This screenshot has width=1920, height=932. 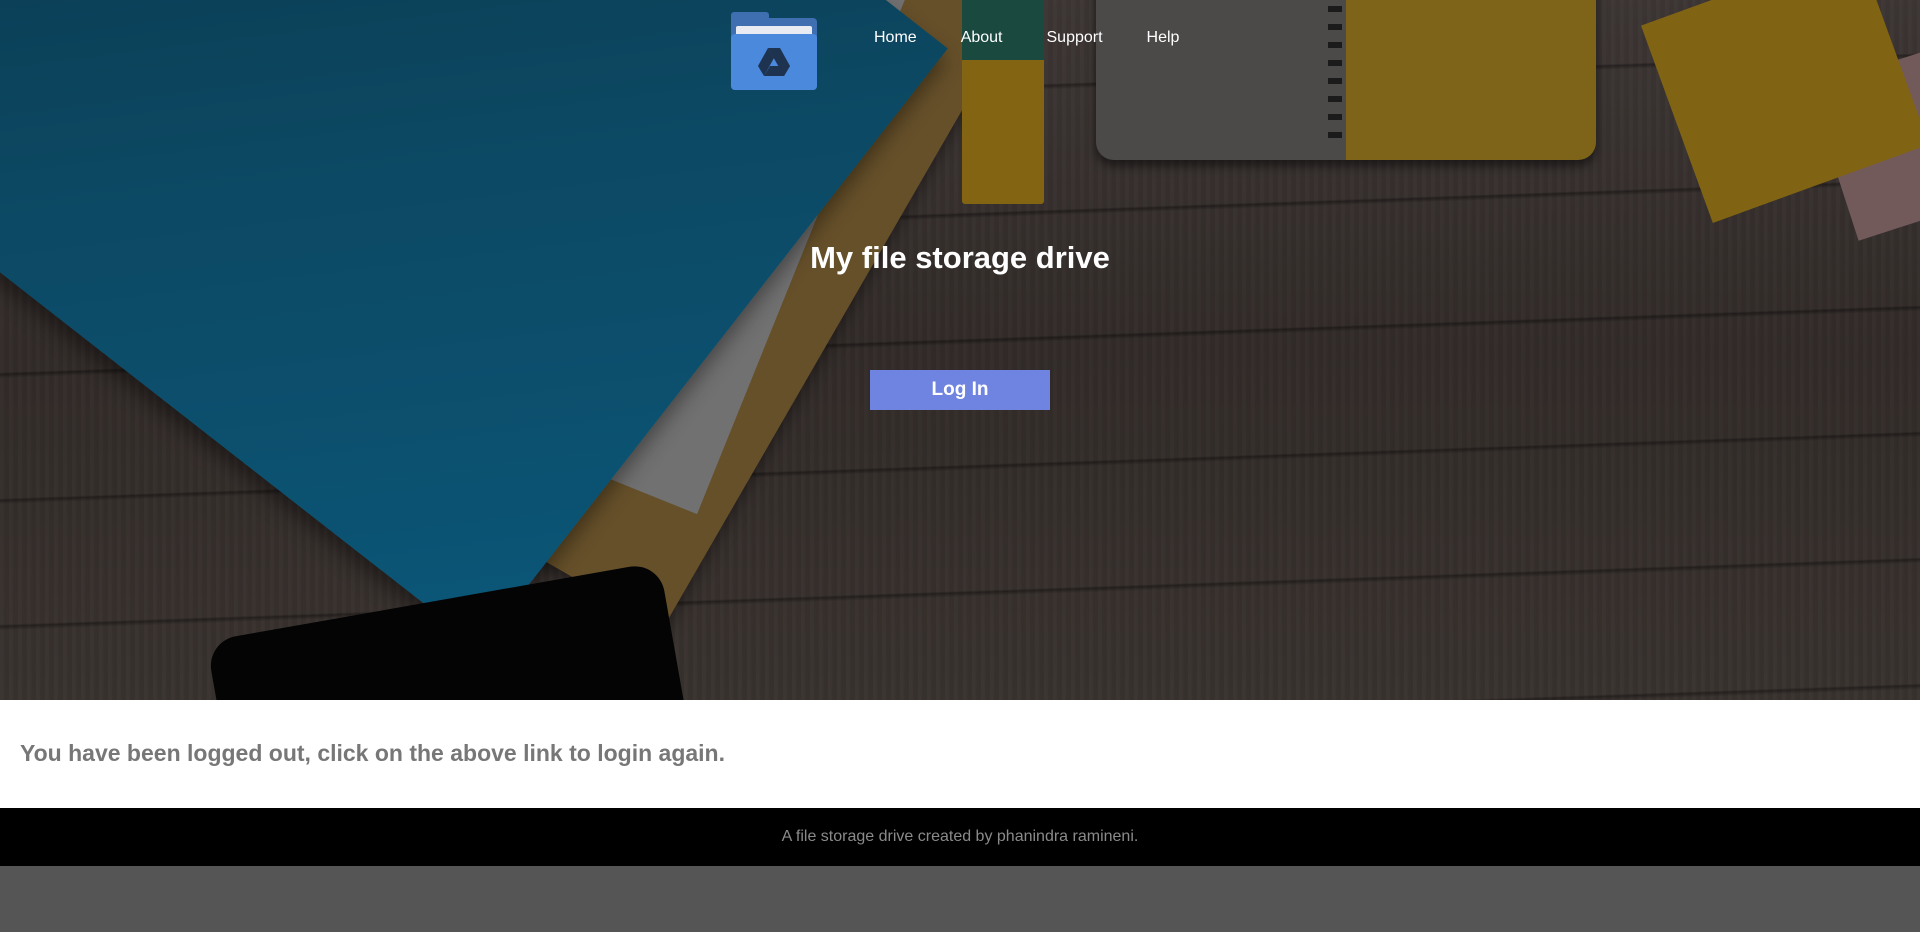 What do you see at coordinates (895, 38) in the screenshot?
I see `nav-home: Home` at bounding box center [895, 38].